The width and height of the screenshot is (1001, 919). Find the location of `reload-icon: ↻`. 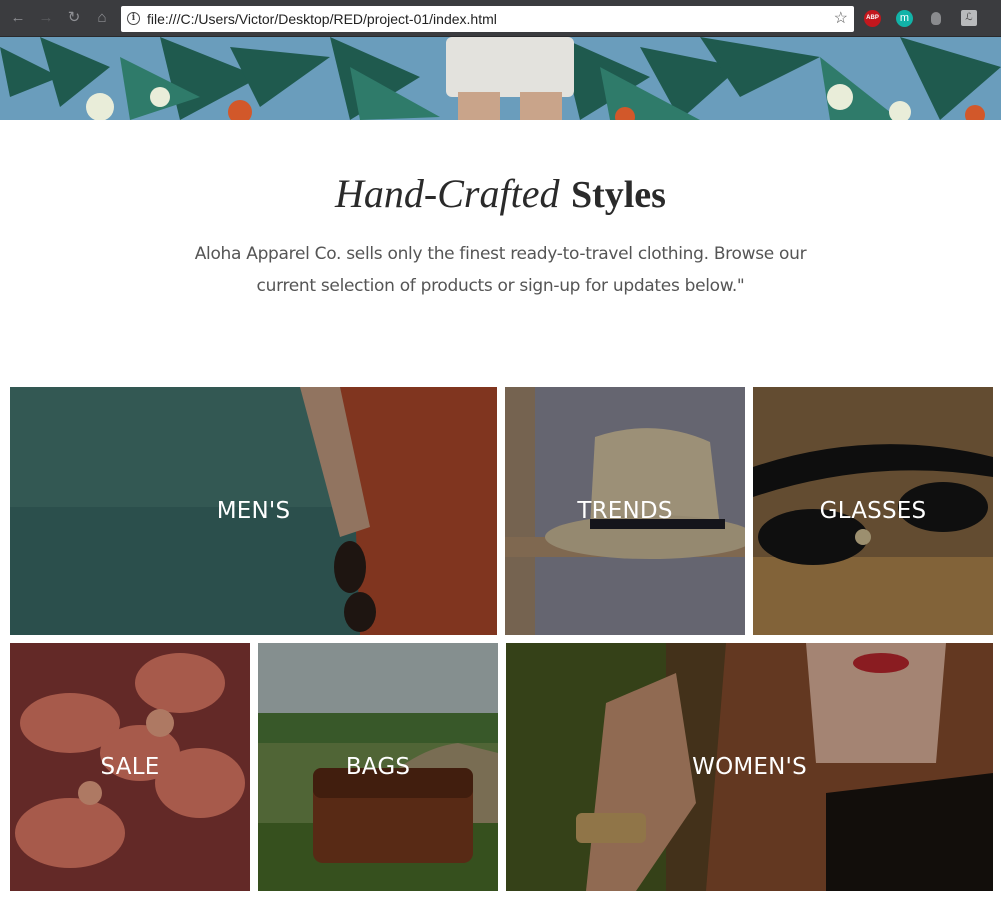

reload-icon: ↻ is located at coordinates (74, 18).